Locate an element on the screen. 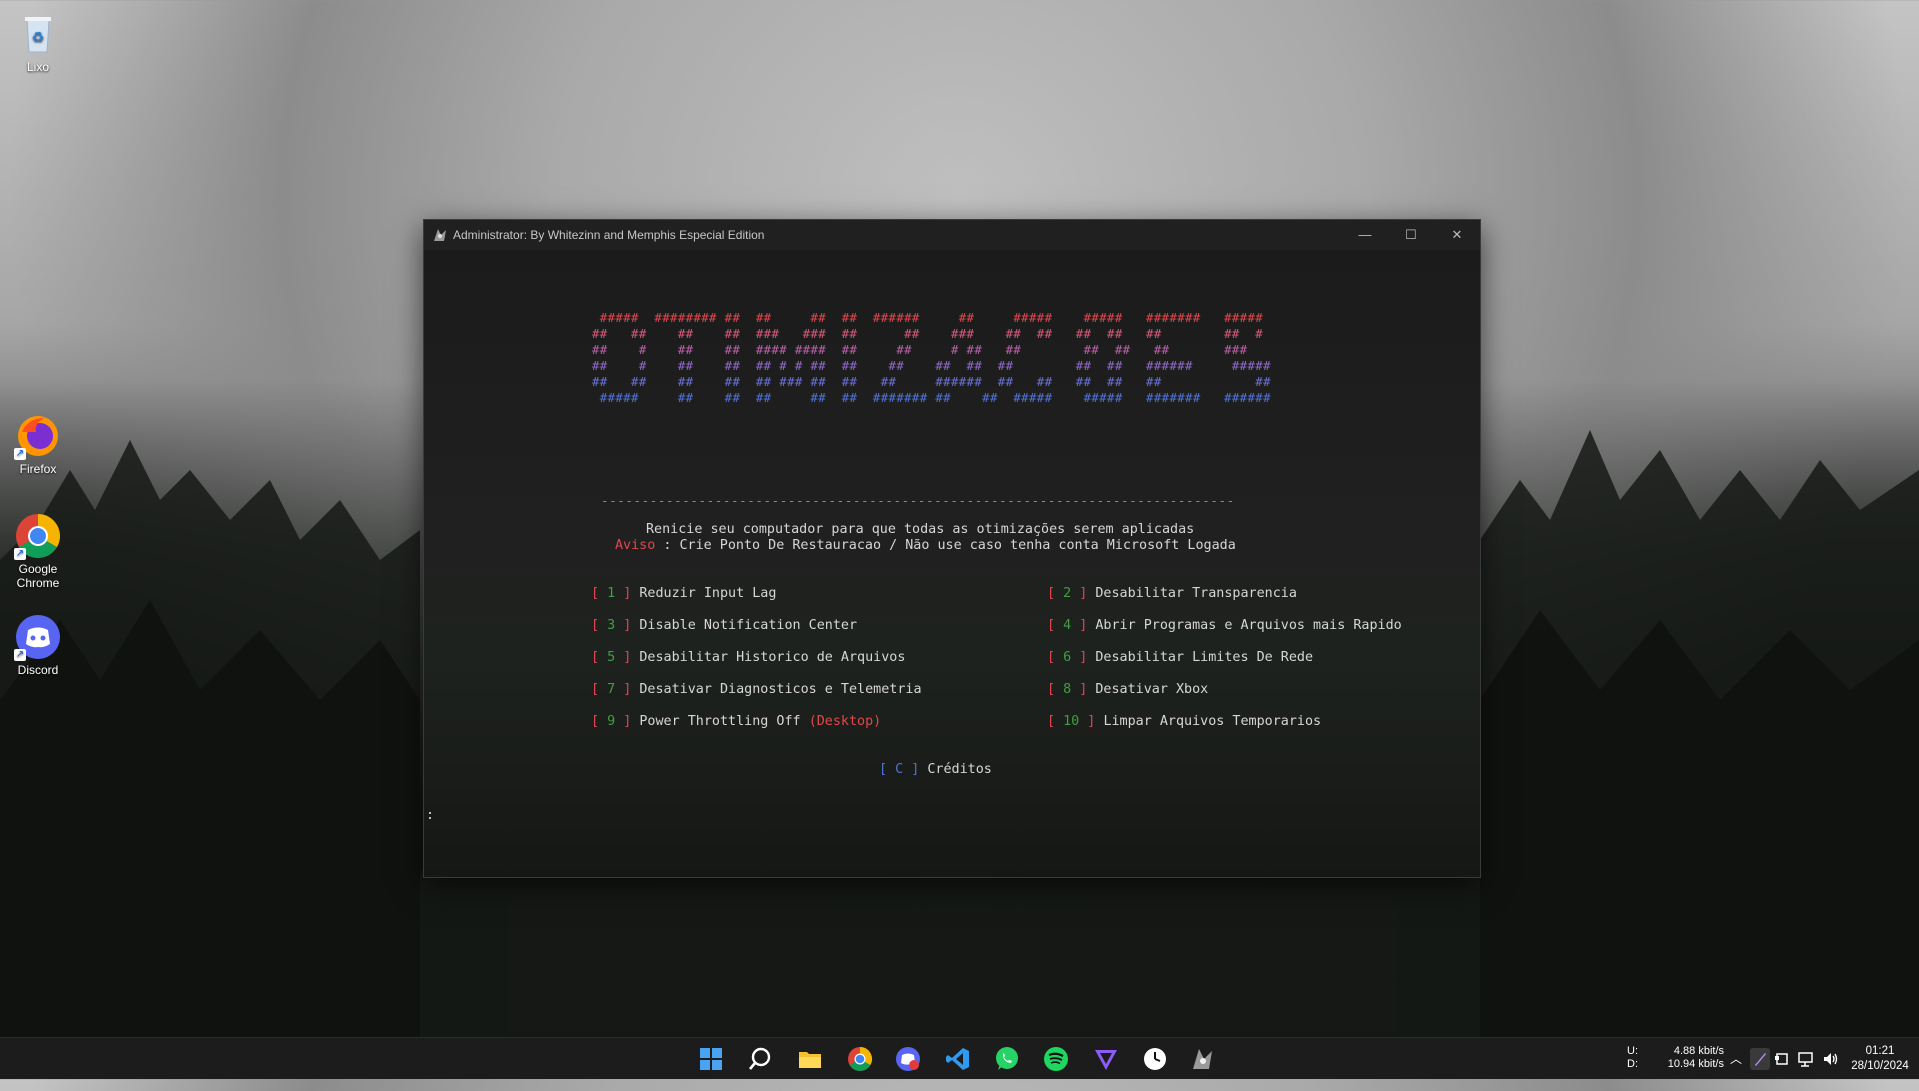 Image resolution: width=1919 pixels, height=1091 pixels. file-explorer-icon is located at coordinates (810, 1059).